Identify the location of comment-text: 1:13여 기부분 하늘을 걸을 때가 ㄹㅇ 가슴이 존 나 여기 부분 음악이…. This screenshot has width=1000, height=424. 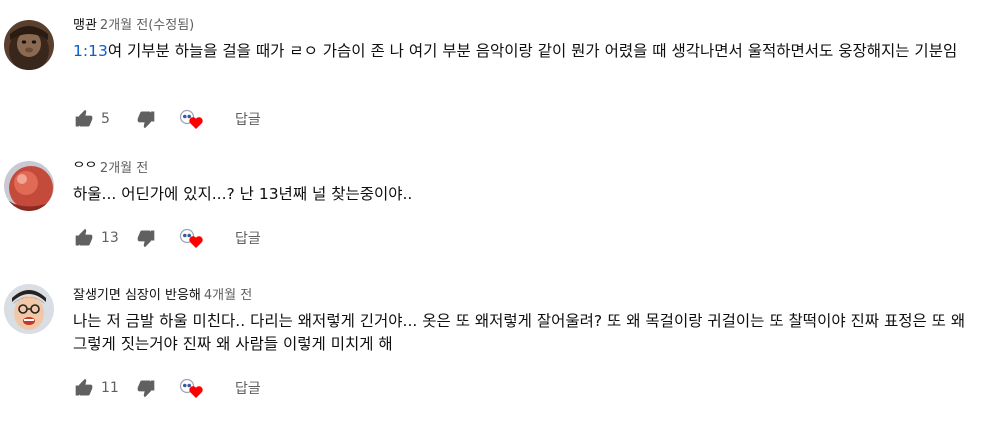
(532, 51).